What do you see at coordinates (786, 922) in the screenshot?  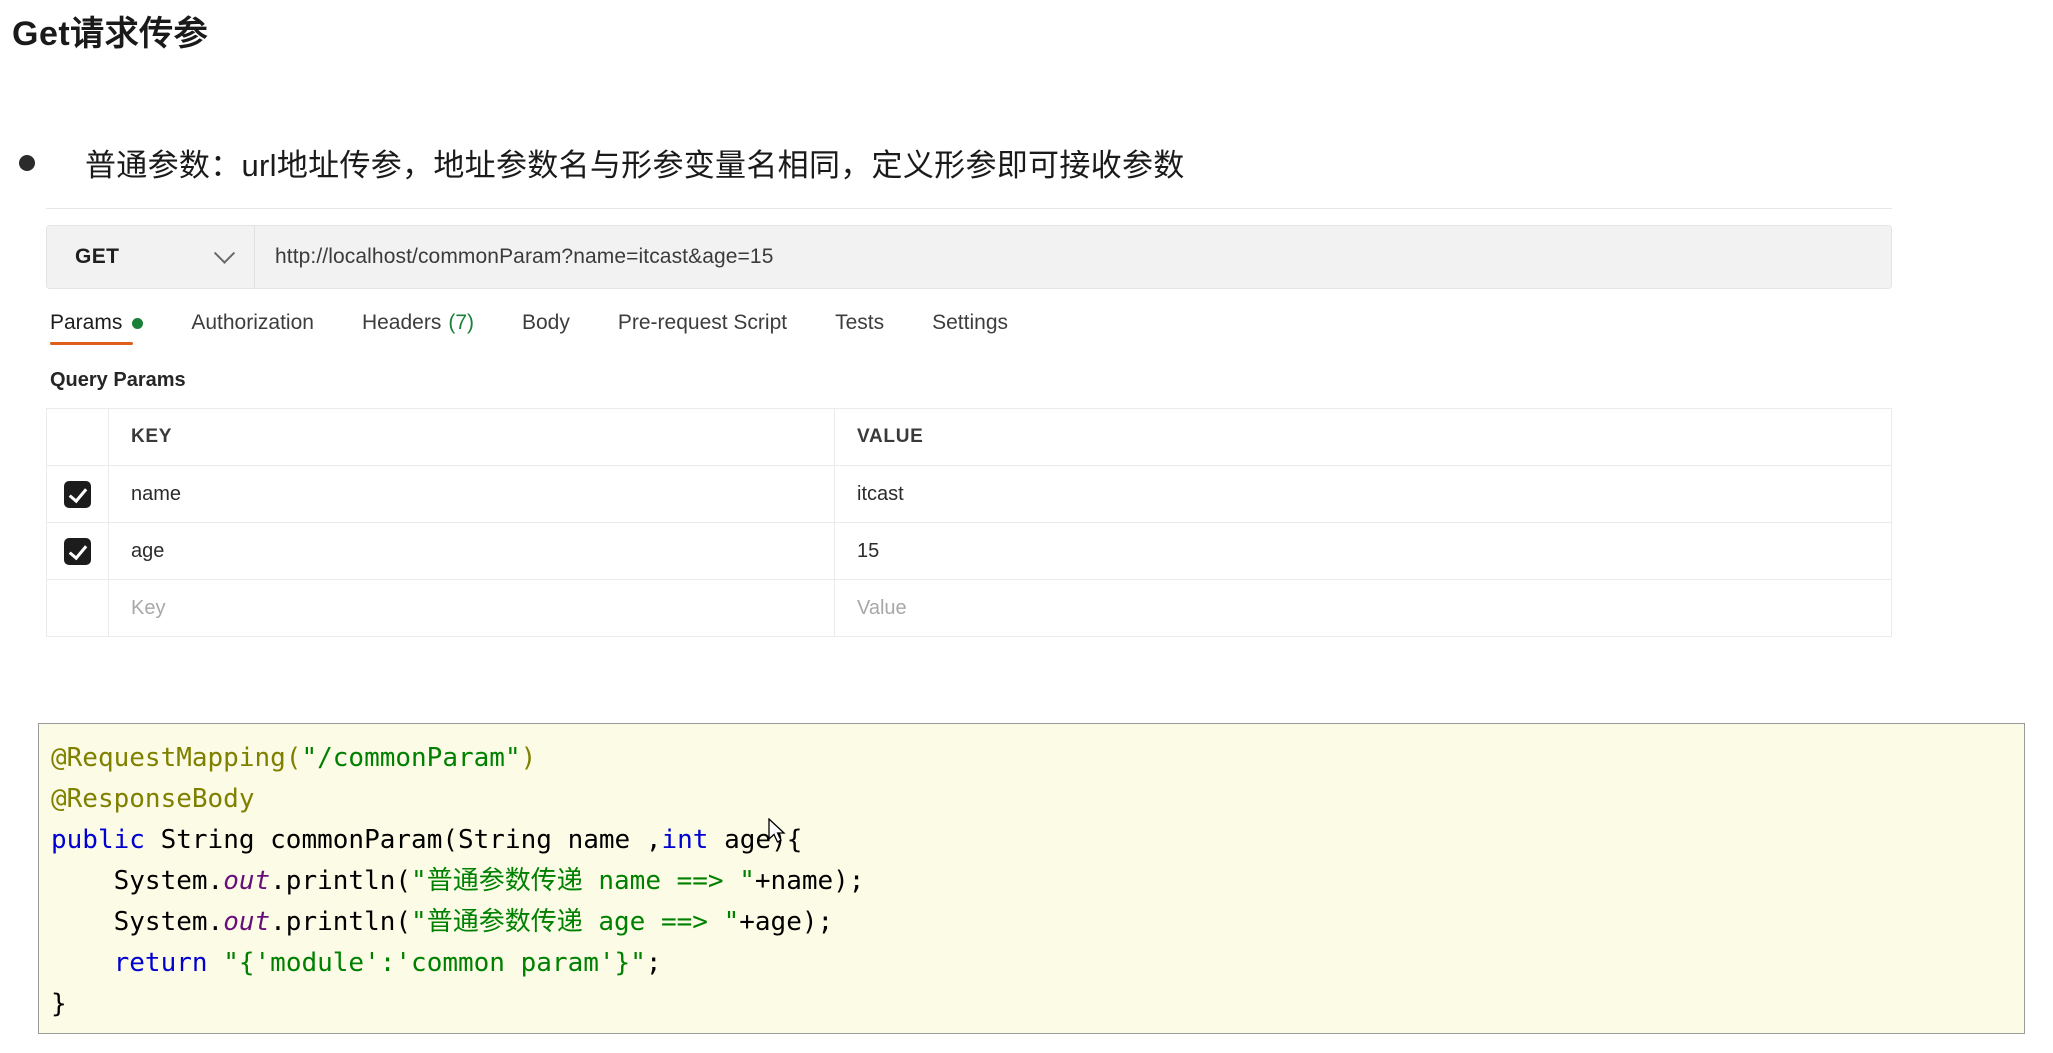 I see `code-token: +age);` at bounding box center [786, 922].